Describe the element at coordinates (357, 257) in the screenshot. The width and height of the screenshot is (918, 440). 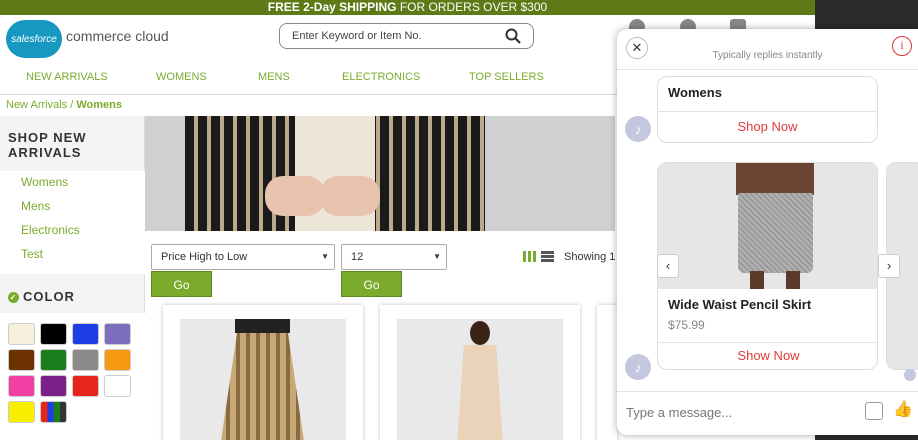
I see `per-page-value: 12` at that location.